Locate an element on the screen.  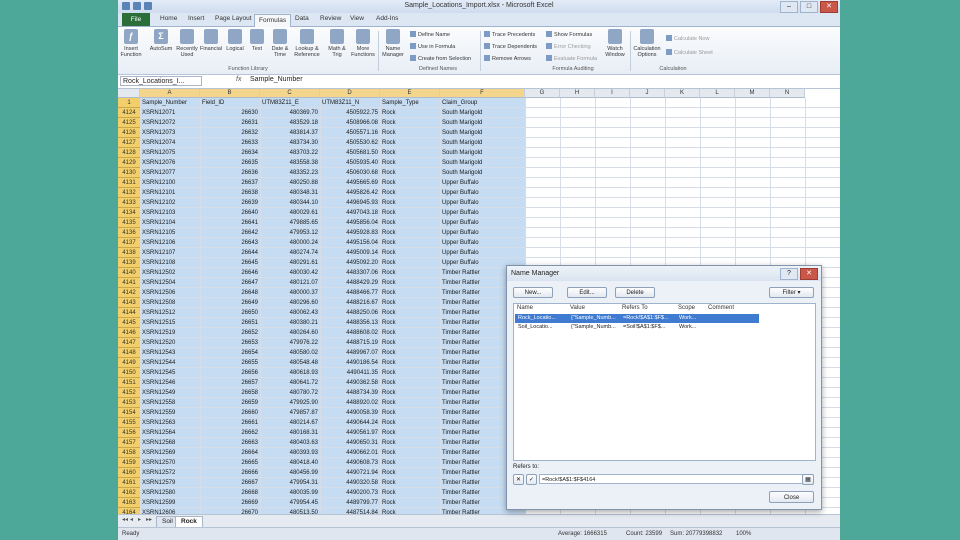
table-cell: 483558.38 is located at coordinates (290, 163).